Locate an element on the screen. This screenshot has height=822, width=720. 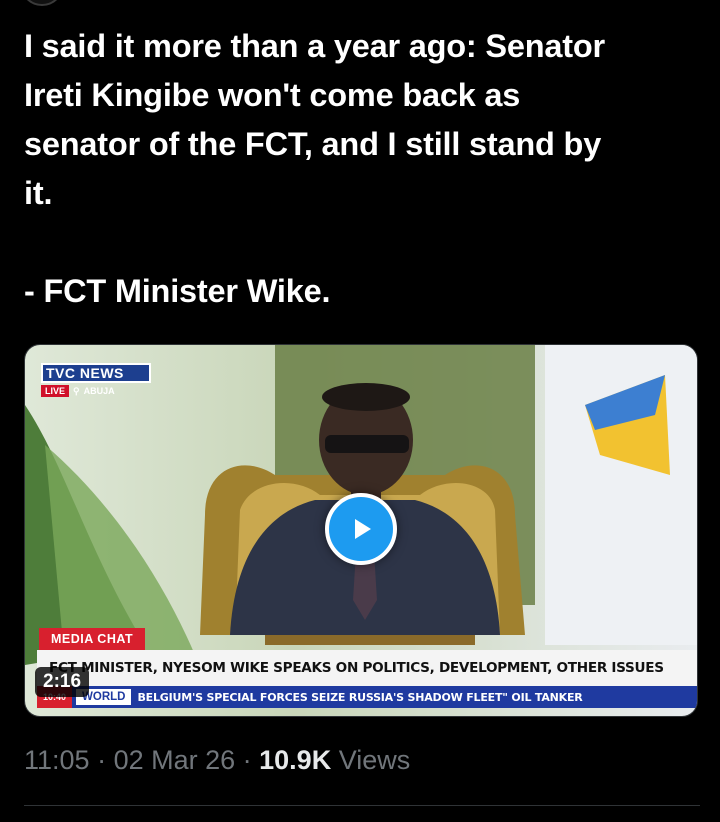
location-pin-icon: ⚲ is located at coordinates (76, 390).